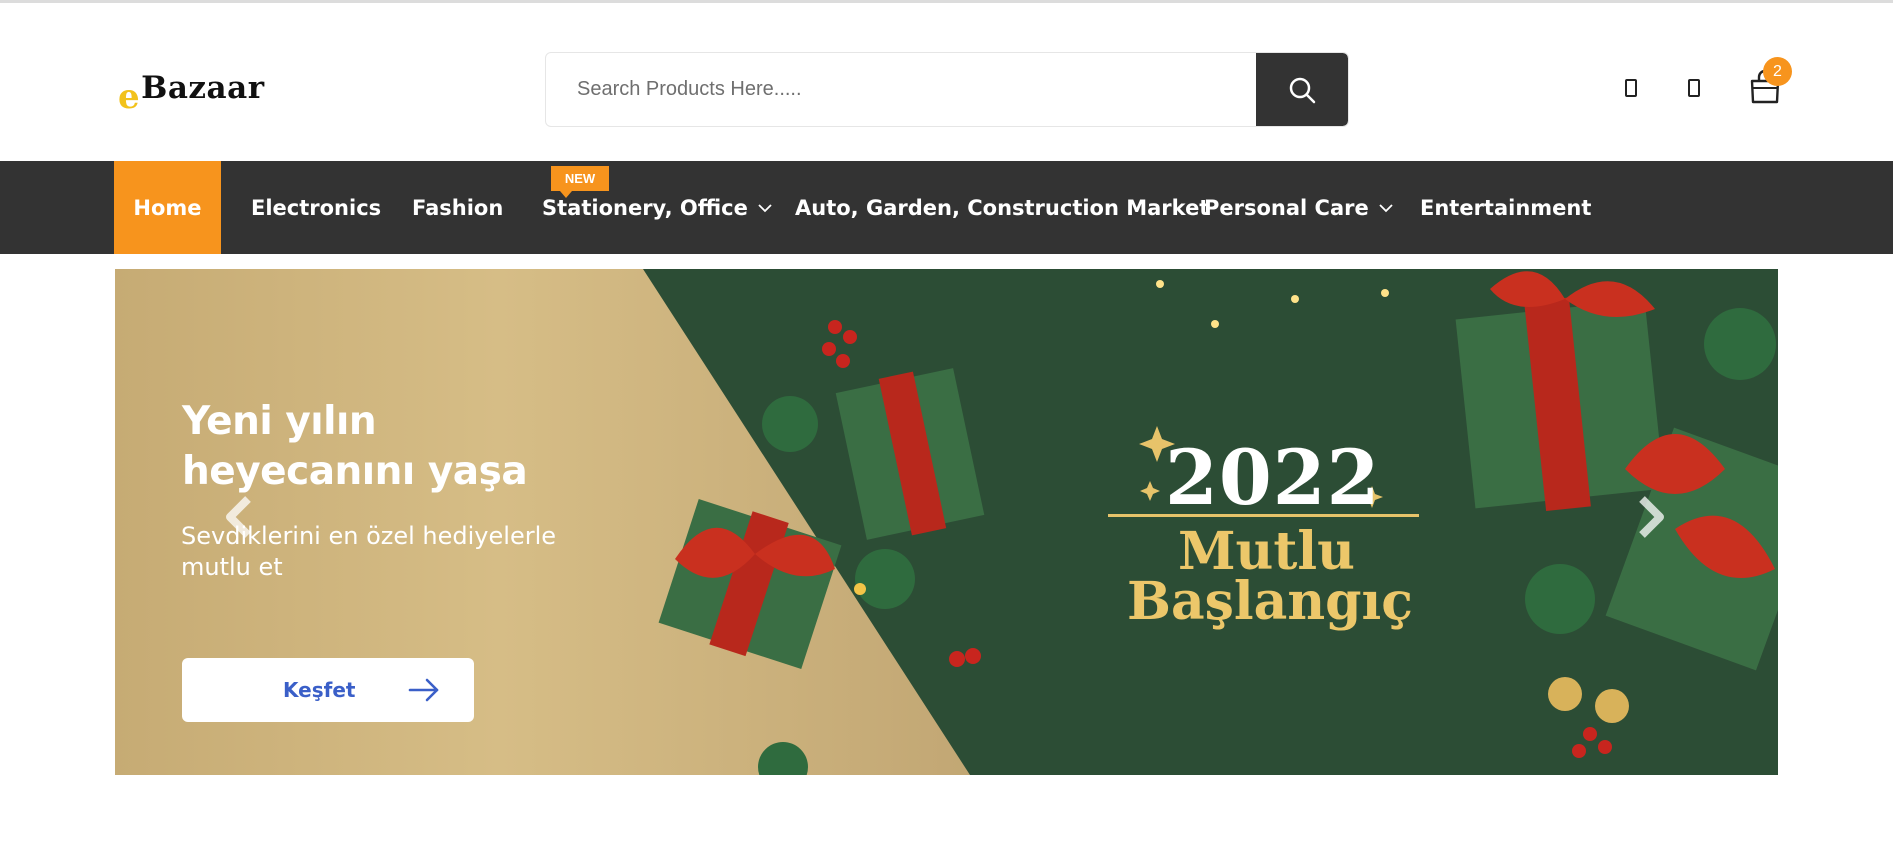 The height and width of the screenshot is (849, 1893). I want to click on banner-subtitle-line2: mutlu et, so click(232, 567).